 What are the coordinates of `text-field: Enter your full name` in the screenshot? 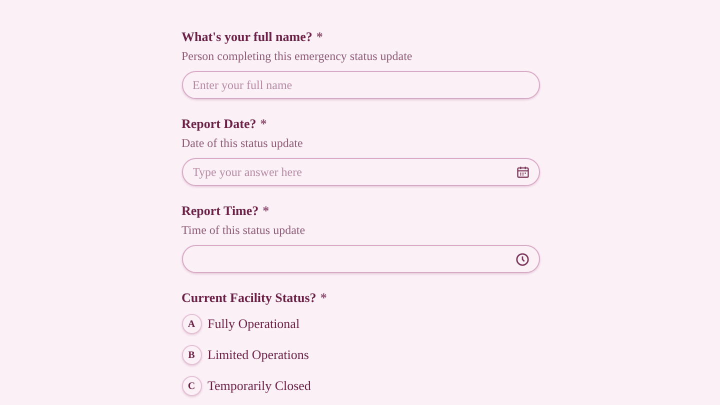 It's located at (361, 85).